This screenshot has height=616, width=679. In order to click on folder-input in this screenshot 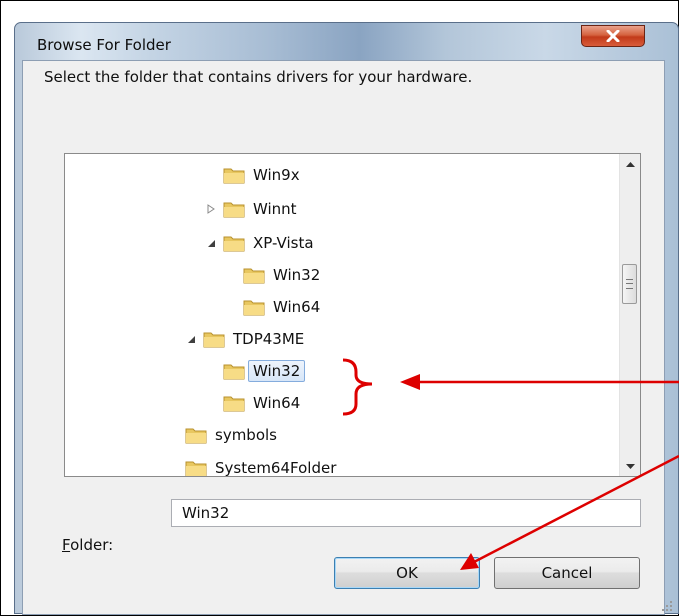, I will do `click(406, 513)`.